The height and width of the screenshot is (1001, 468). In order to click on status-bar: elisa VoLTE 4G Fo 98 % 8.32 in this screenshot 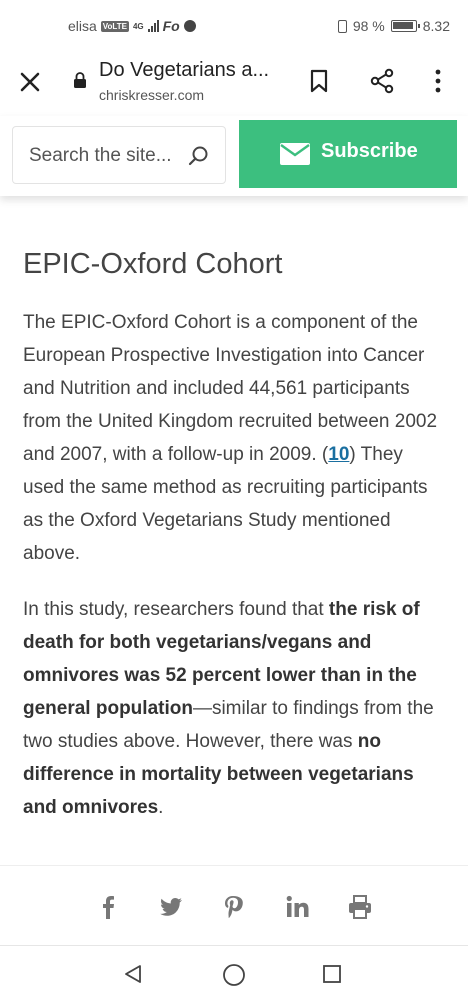, I will do `click(234, 25)`.